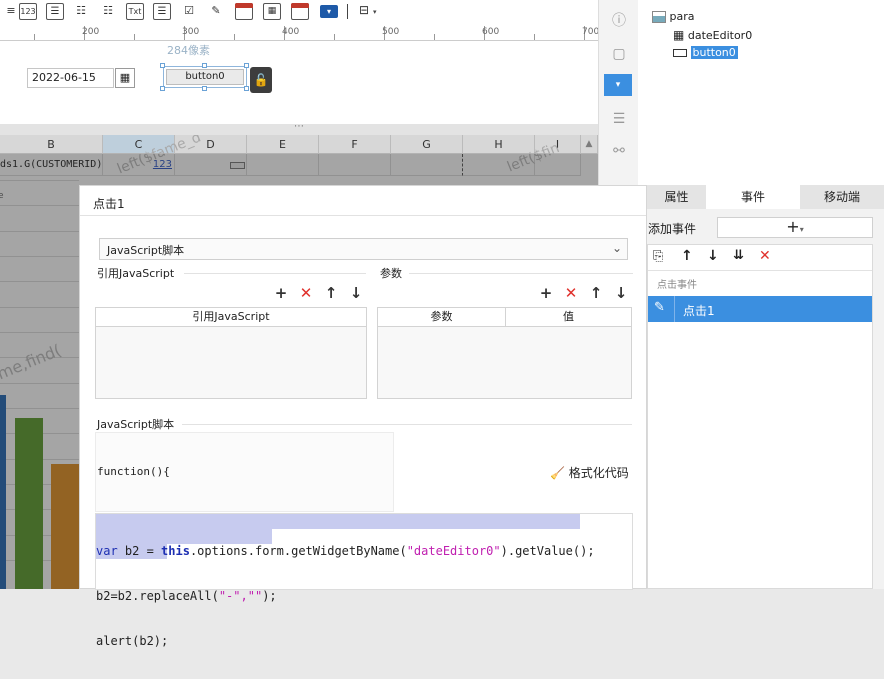 This screenshot has width=884, height=679. Describe the element at coordinates (11, 11) in the screenshot. I see `text-edit-icon: ≡` at that location.